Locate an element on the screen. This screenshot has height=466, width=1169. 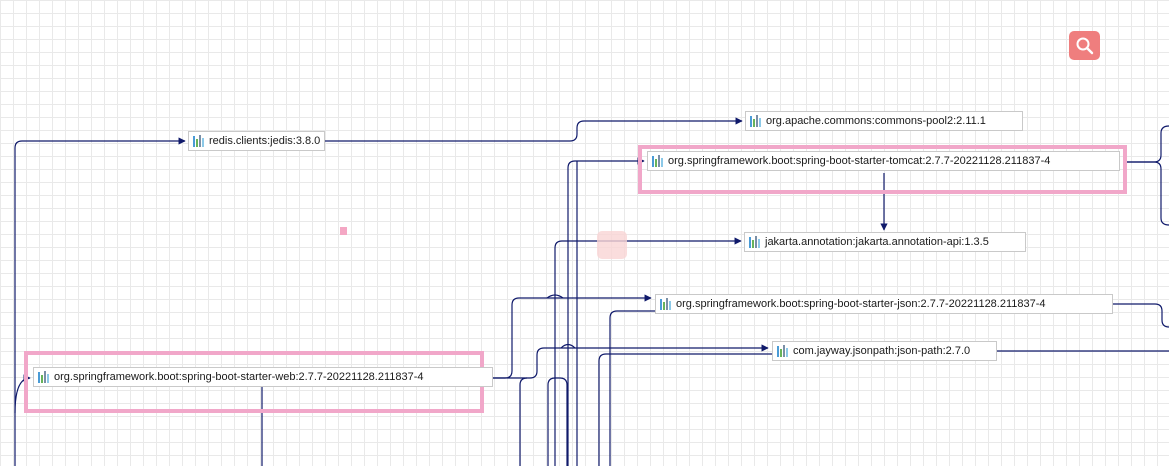
node-jedis: redis.clients:jedis:3.8.0 is located at coordinates (256, 141).